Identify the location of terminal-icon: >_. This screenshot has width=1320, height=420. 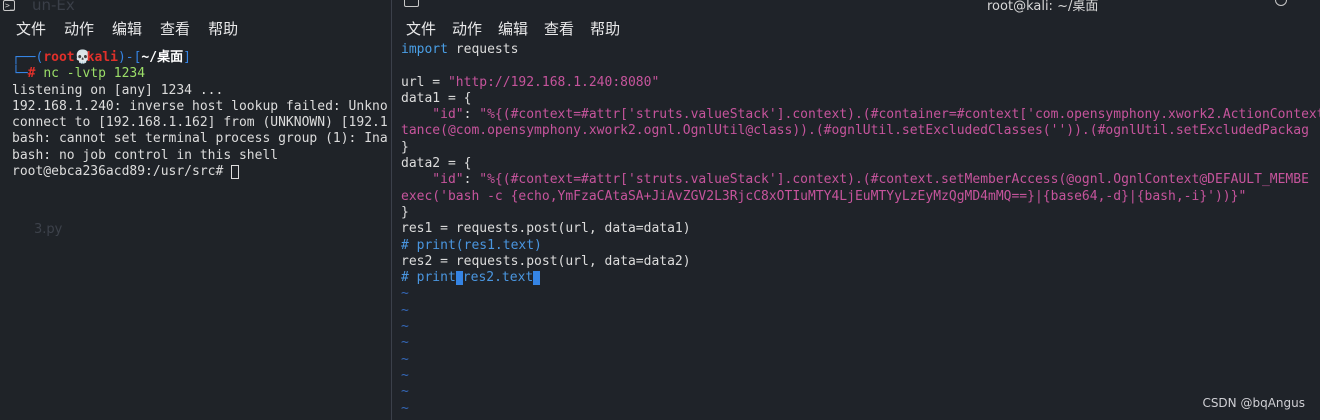
(9, 5).